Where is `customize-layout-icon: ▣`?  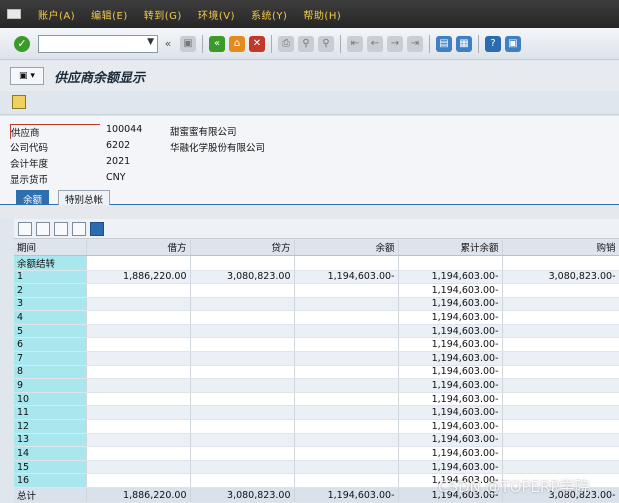
customize-layout-icon: ▣ is located at coordinates (513, 43).